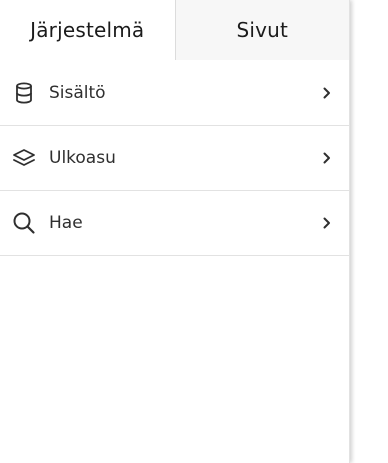 This screenshot has height=463, width=388. What do you see at coordinates (174, 158) in the screenshot?
I see `menu-item-ulkoasu: Ulkoasu` at bounding box center [174, 158].